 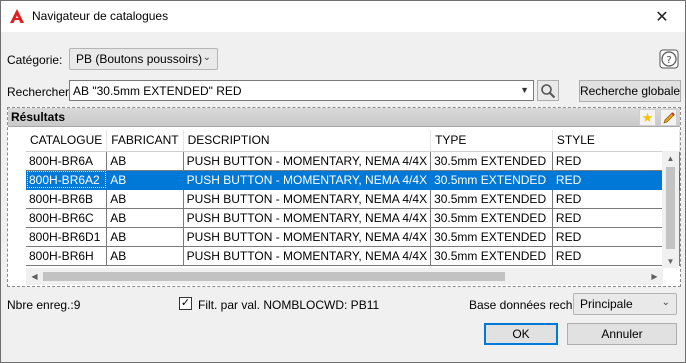 I want to click on help-icon: ?, so click(x=669, y=59).